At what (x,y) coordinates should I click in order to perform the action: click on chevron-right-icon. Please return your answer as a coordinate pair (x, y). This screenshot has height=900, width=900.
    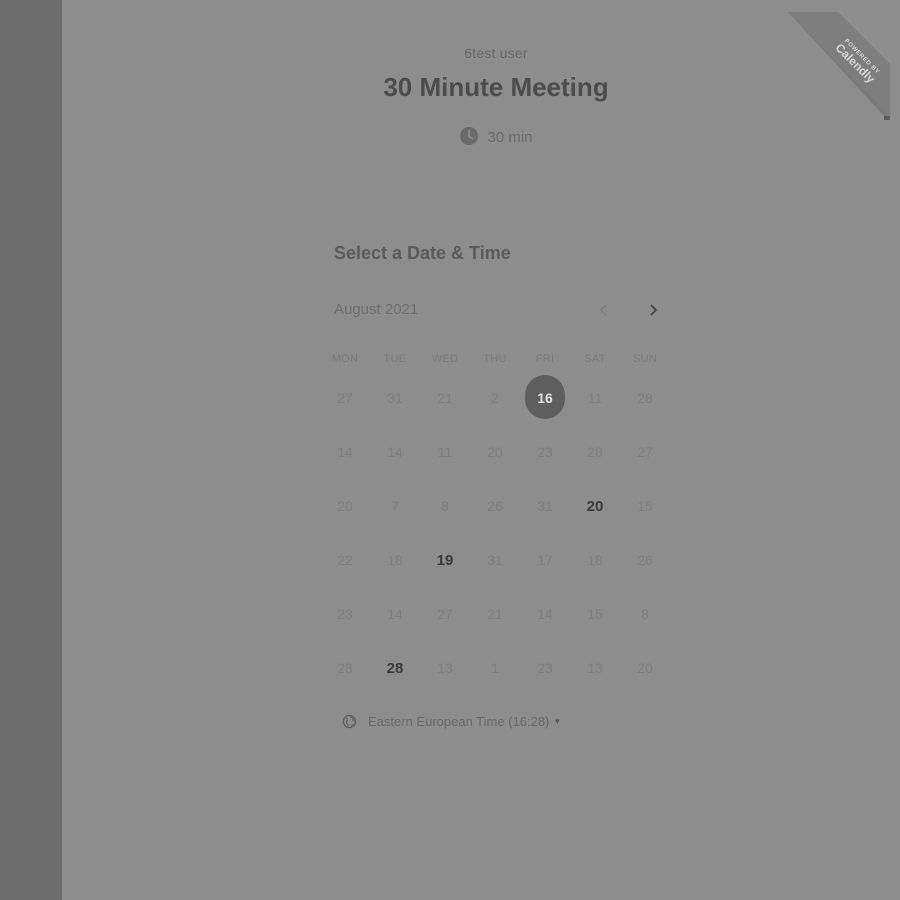
    Looking at the image, I should click on (654, 310).